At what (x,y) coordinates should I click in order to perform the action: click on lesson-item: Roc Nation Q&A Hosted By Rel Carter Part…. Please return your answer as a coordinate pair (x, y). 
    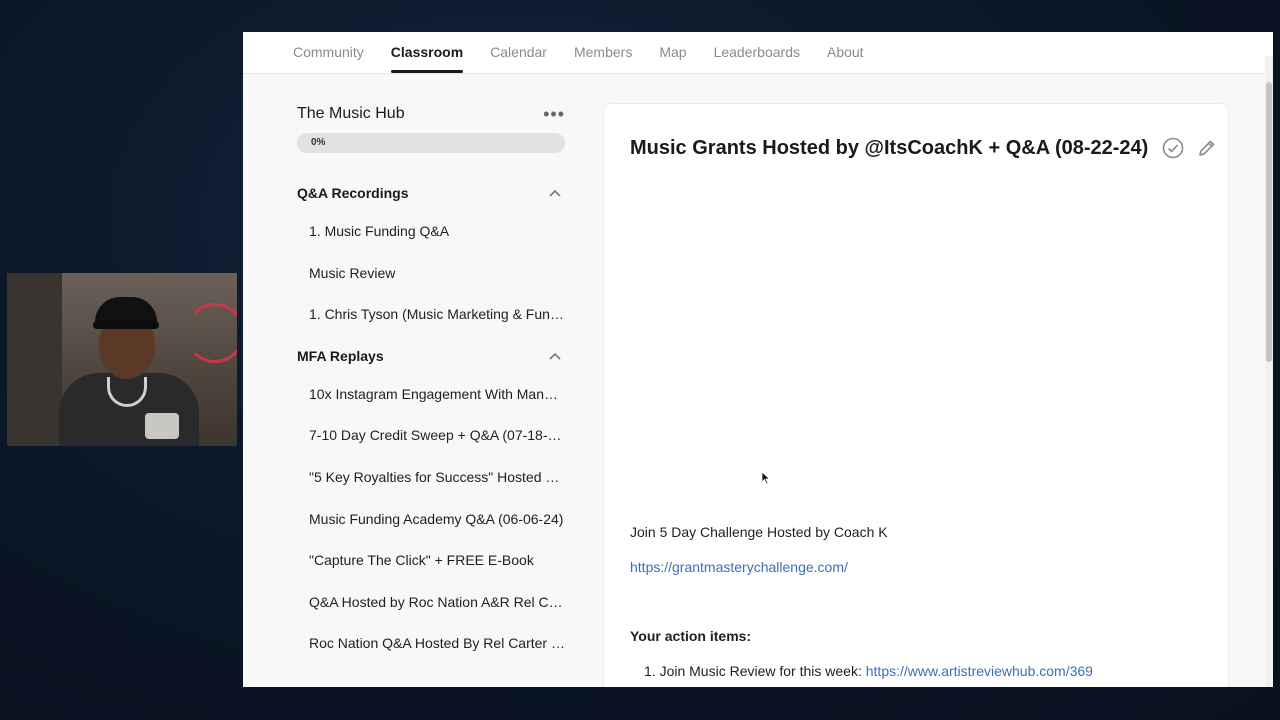
    Looking at the image, I should click on (431, 644).